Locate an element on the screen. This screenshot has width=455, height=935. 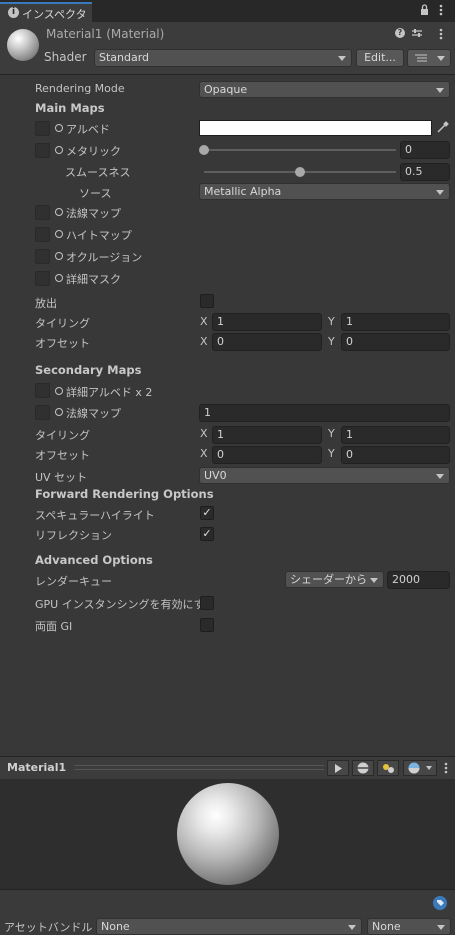
asset-bundle-label: アセットバンドル is located at coordinates (48, 927).